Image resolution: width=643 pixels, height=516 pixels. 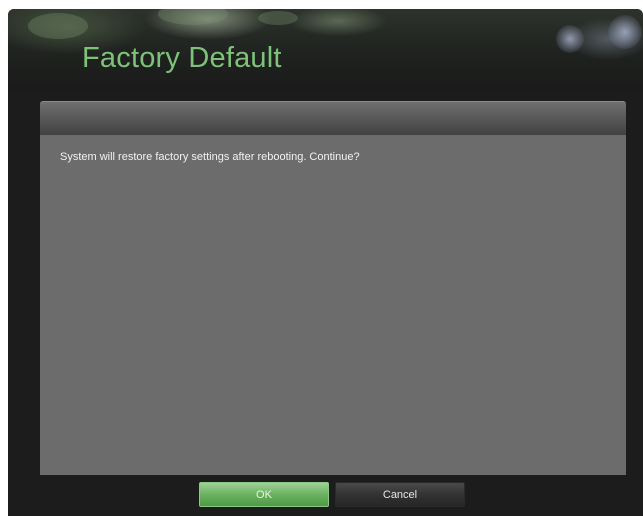 I want to click on button-bar: OK Cancel, so click(x=325, y=495).